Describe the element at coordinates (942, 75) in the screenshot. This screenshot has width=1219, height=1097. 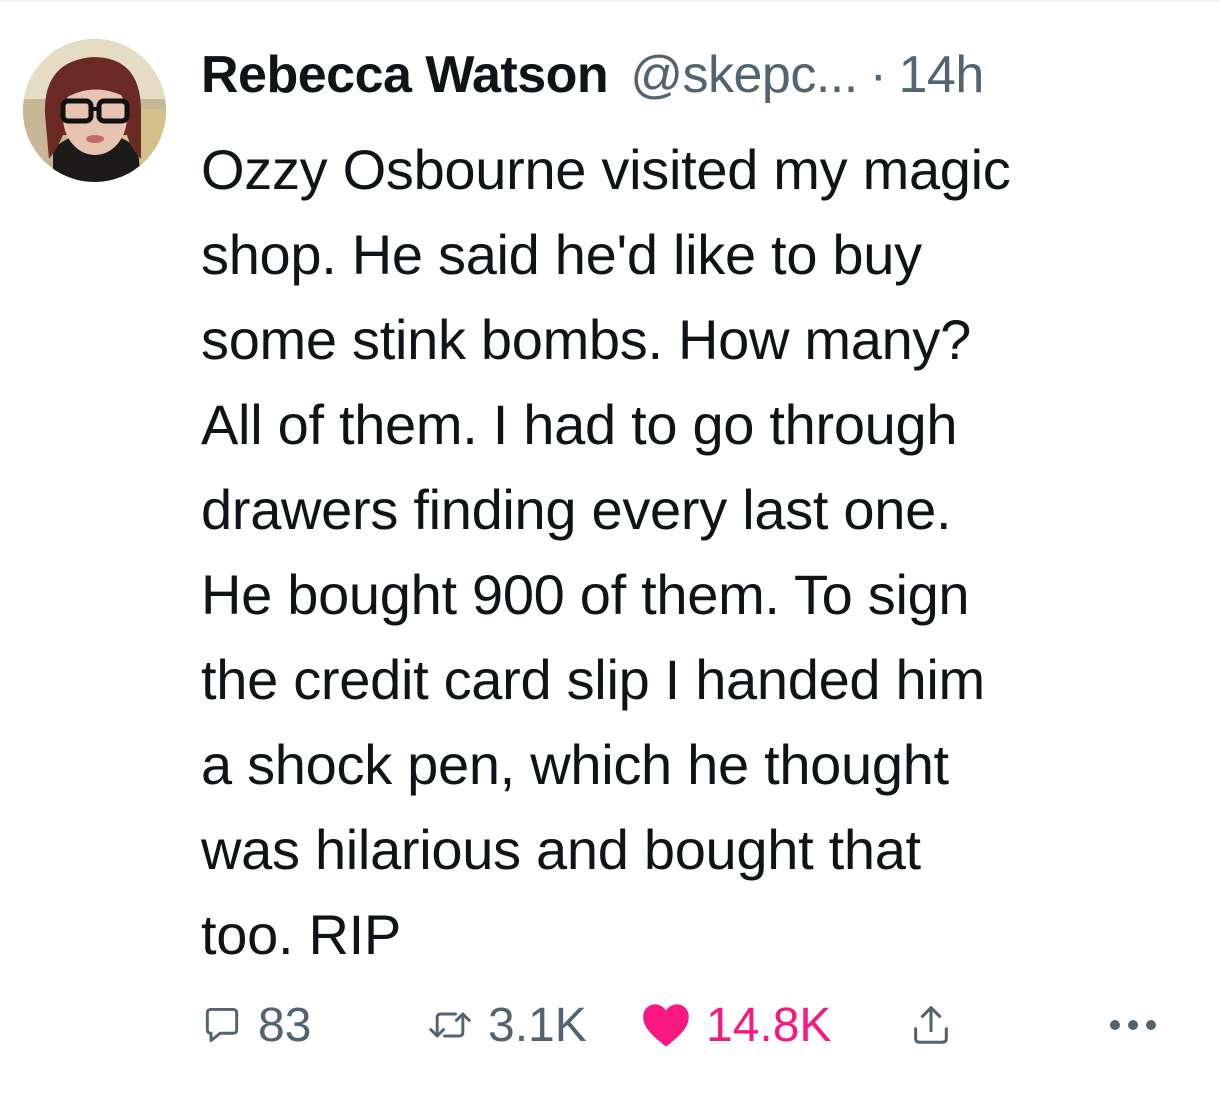
I see `tweet-timestamp: 14h` at that location.